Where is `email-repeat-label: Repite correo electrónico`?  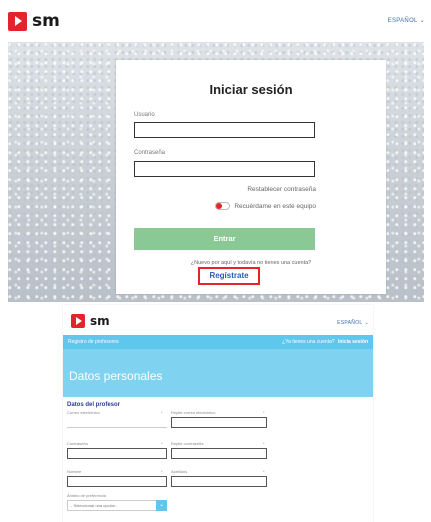
email-repeat-label: Repite correo electrónico is located at coordinates (193, 412).